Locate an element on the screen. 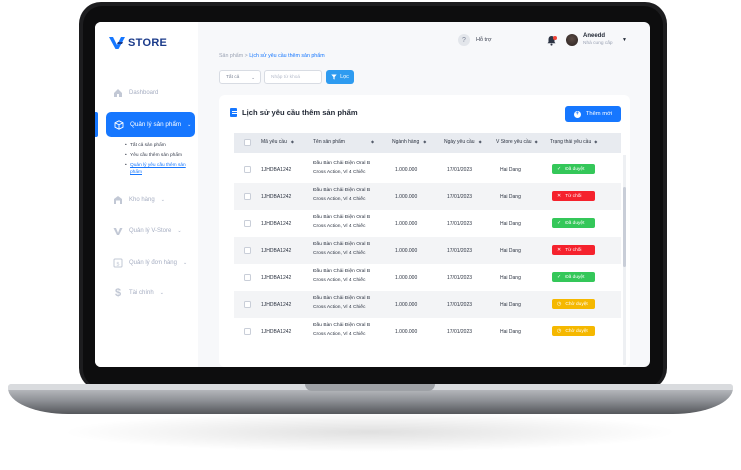 Image resolution: width=741 pixels, height=470 pixels. vertical-scrollbar is located at coordinates (624, 260).